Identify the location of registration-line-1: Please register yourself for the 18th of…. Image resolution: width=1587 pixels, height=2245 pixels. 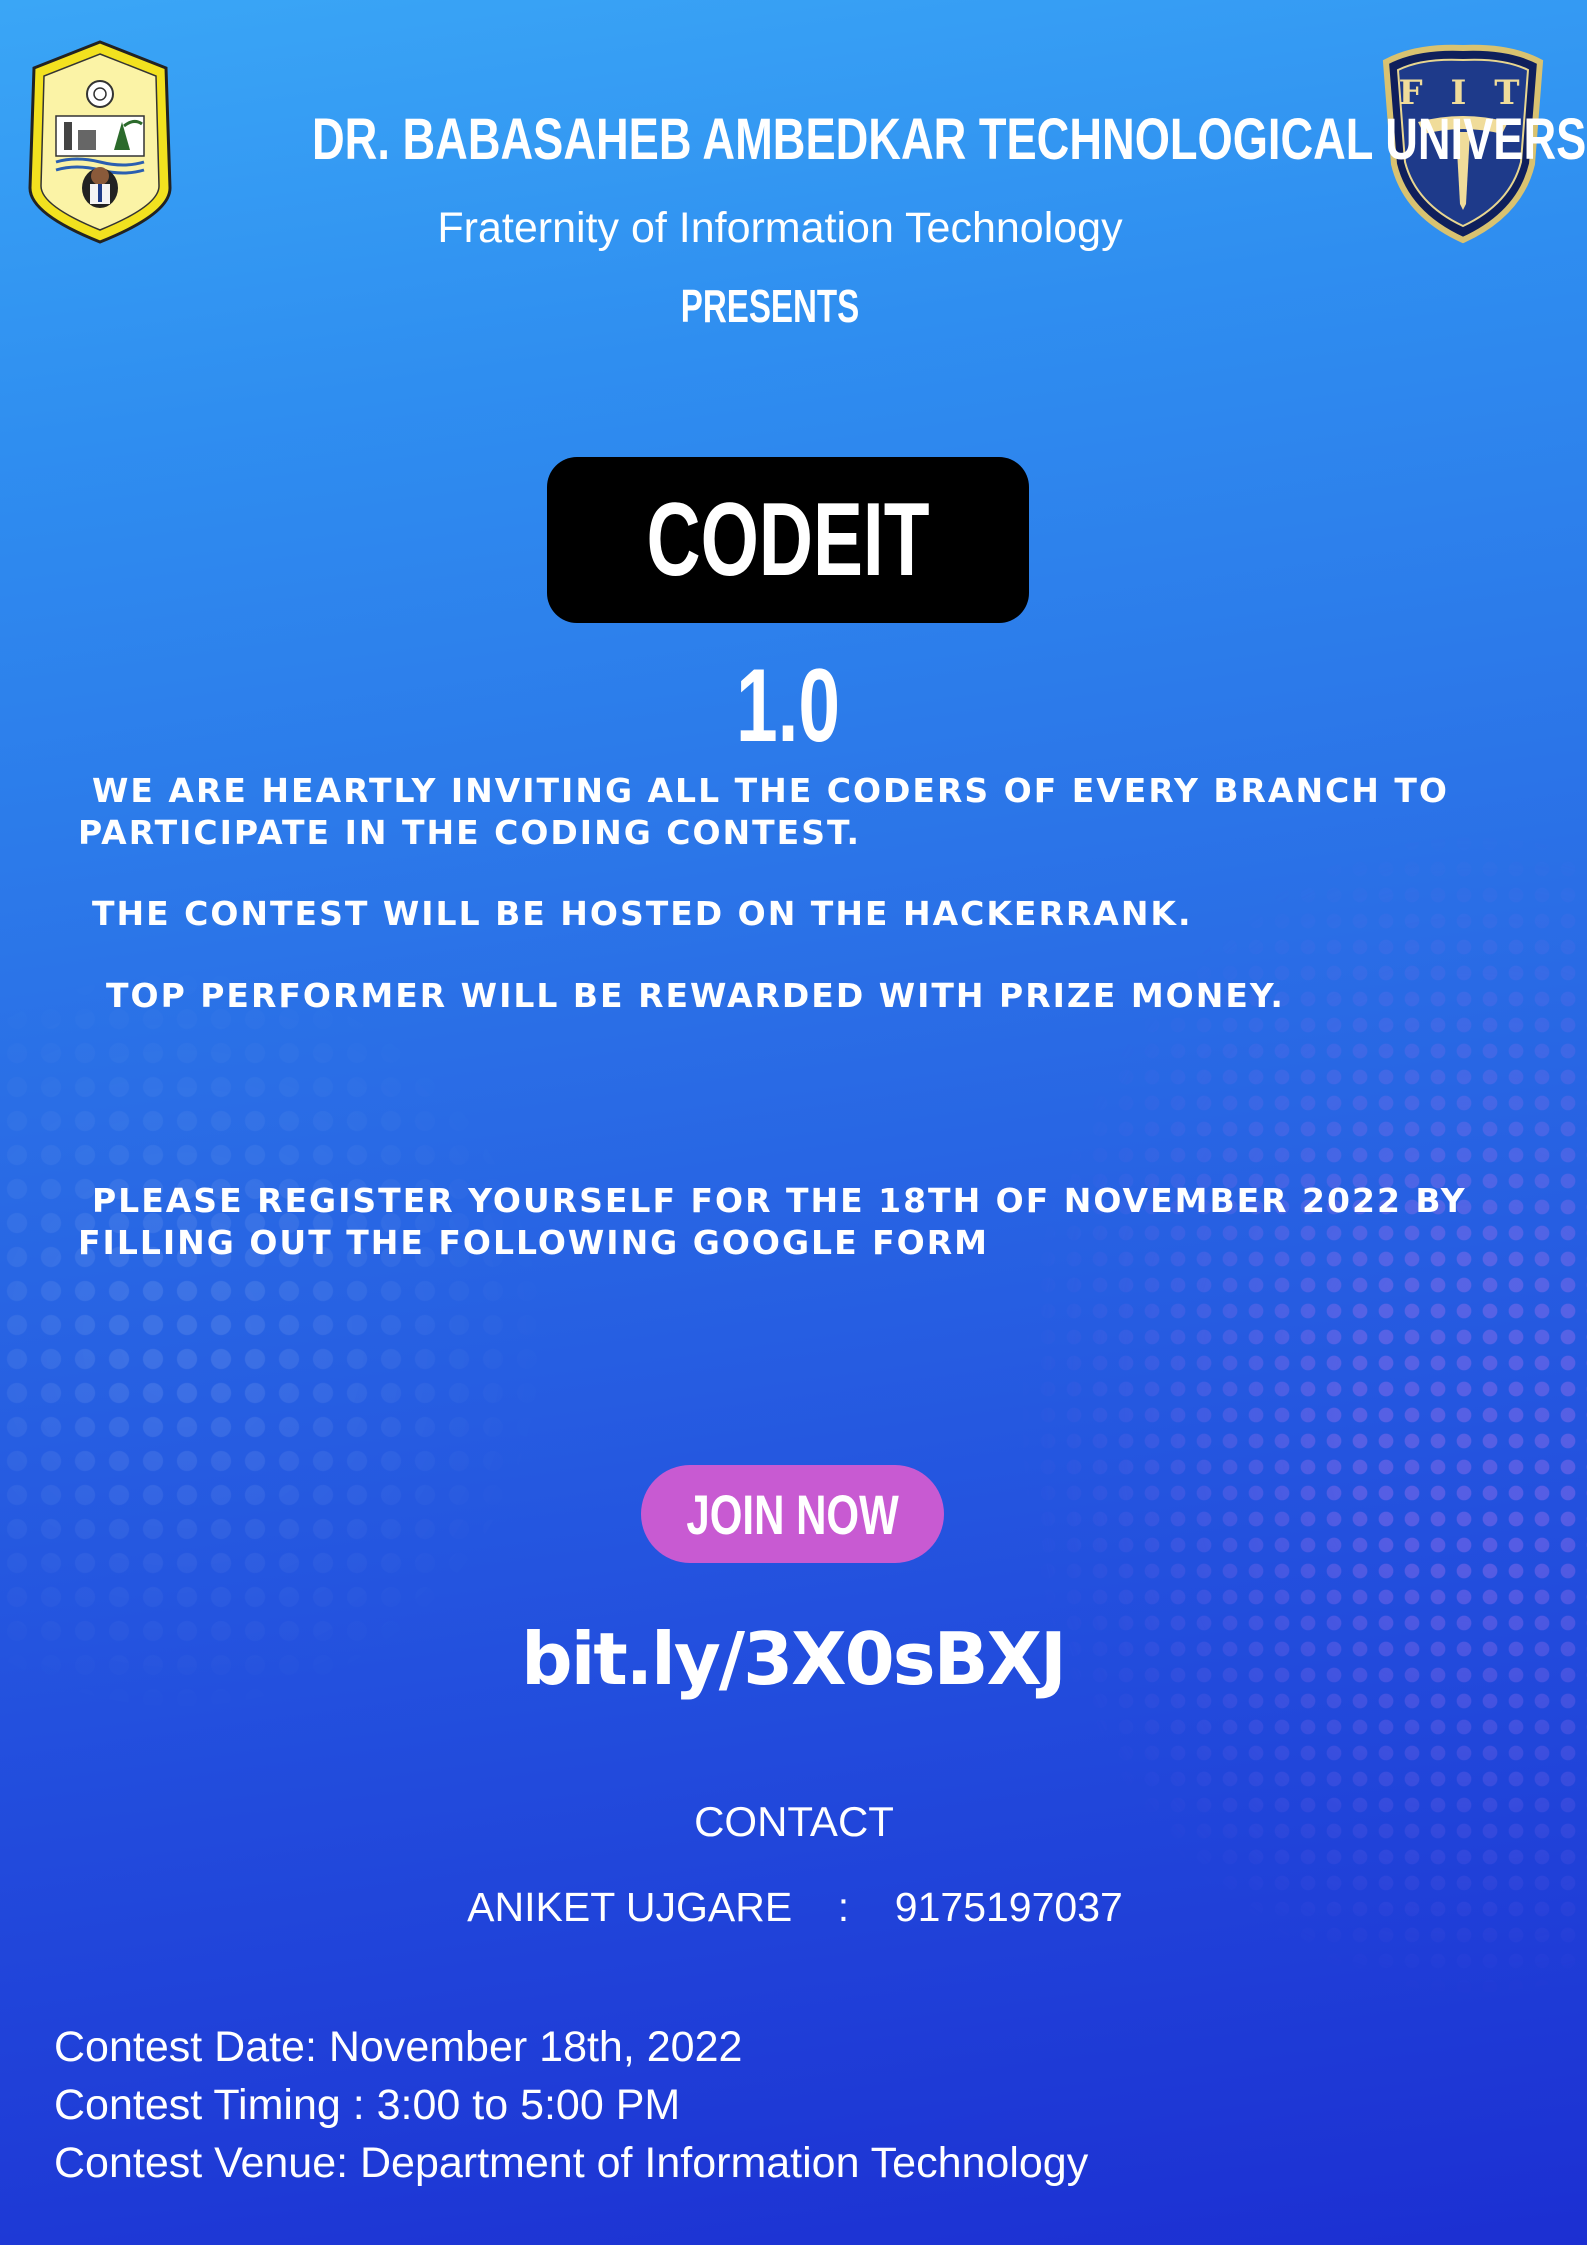
(779, 1200).